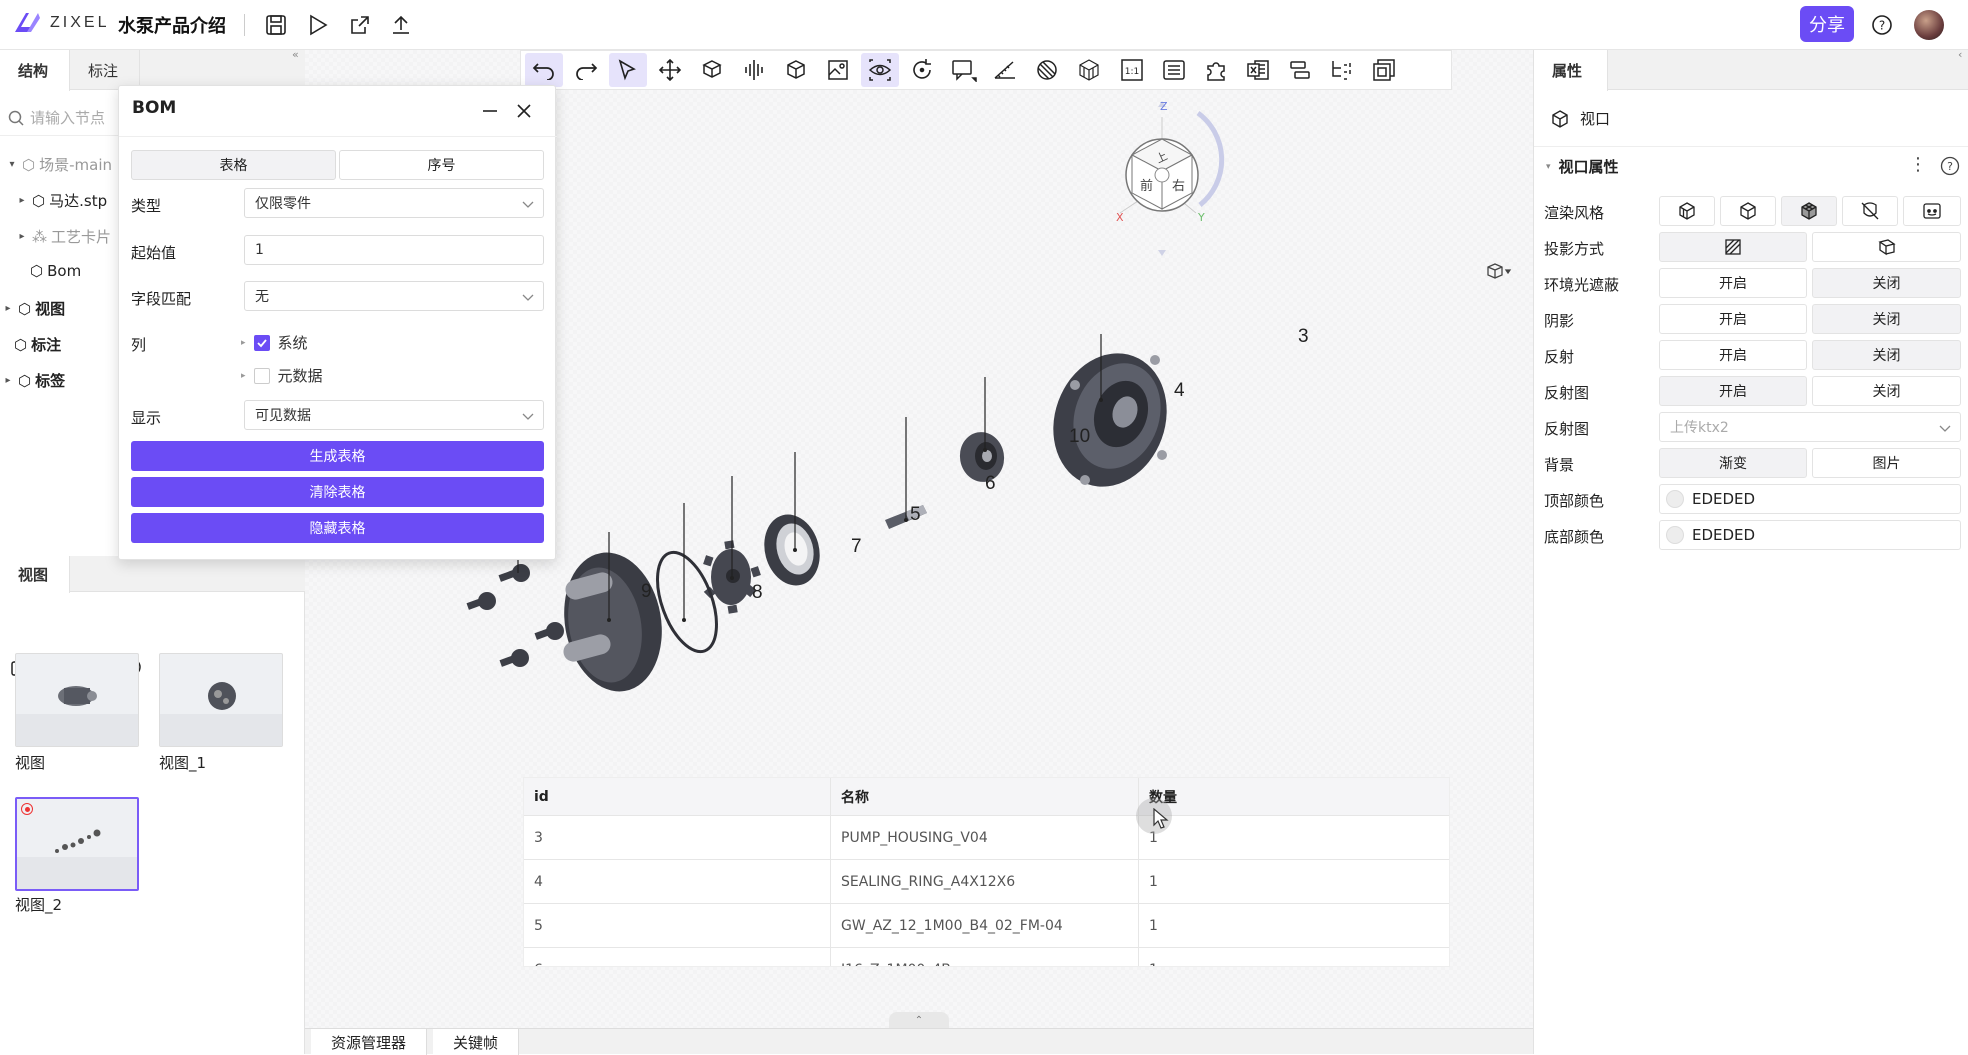 This screenshot has height=1055, width=1968. What do you see at coordinates (982, 457) in the screenshot?
I see `sealing-ring-part` at bounding box center [982, 457].